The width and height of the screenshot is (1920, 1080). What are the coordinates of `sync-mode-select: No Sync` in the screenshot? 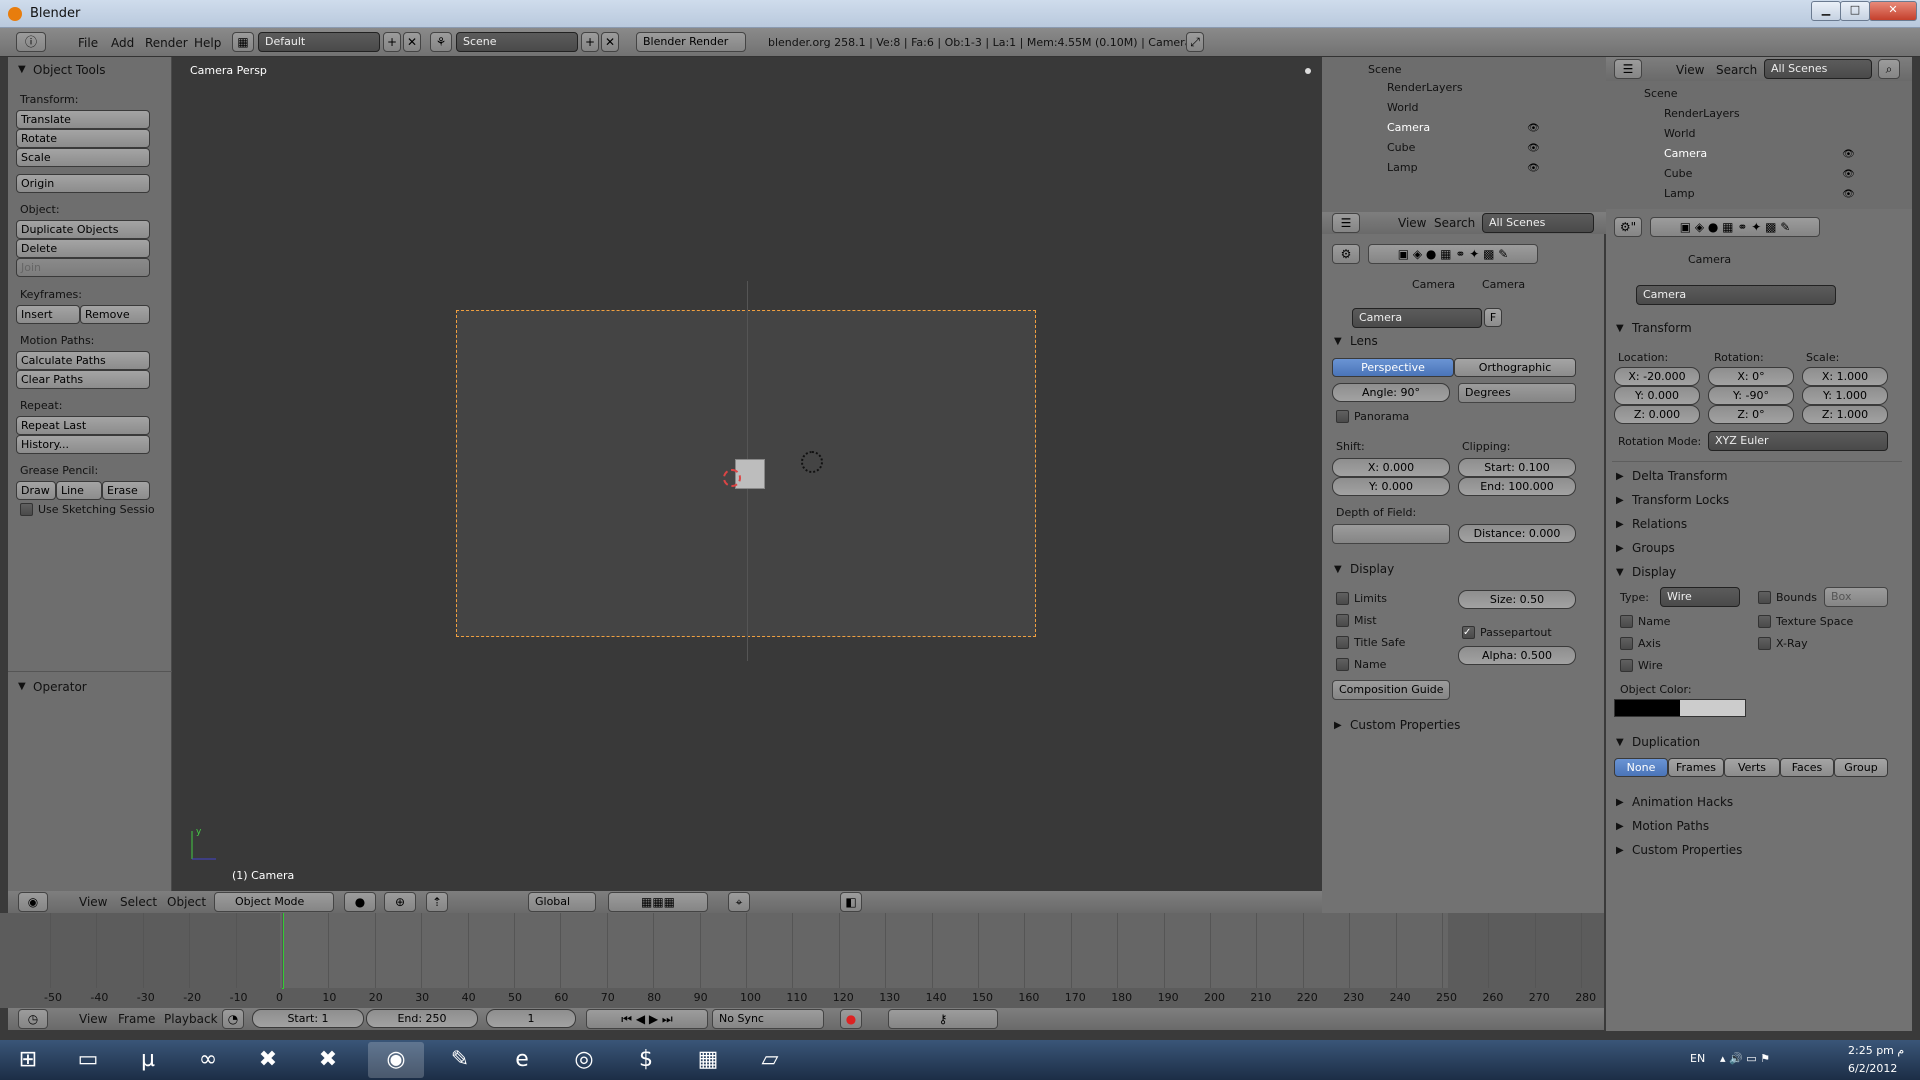 It's located at (768, 1019).